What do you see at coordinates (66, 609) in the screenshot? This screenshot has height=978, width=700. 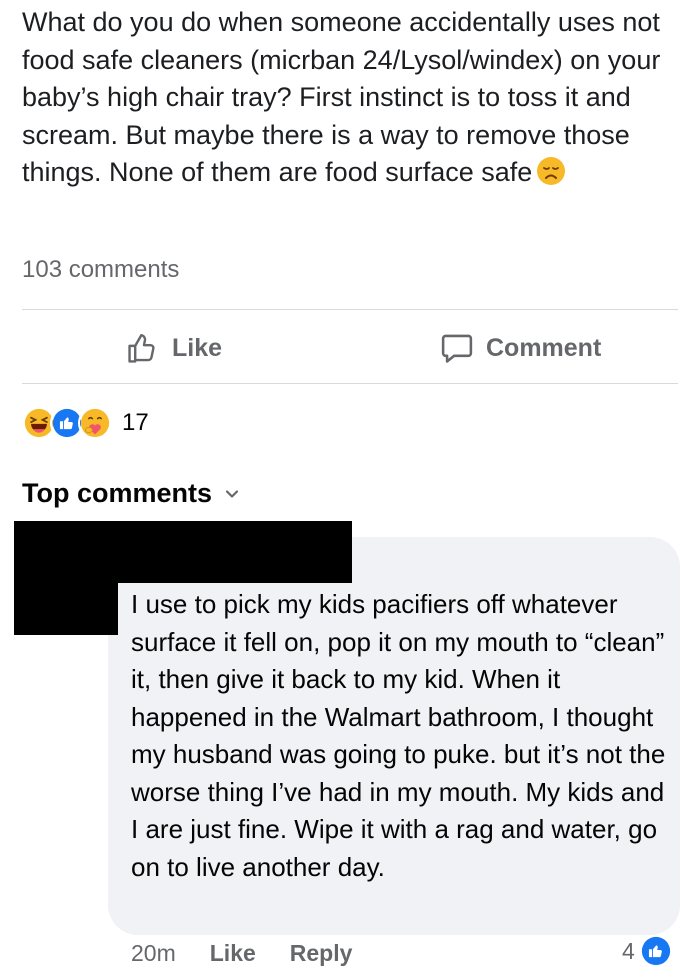 I see `redacted-avatar` at bounding box center [66, 609].